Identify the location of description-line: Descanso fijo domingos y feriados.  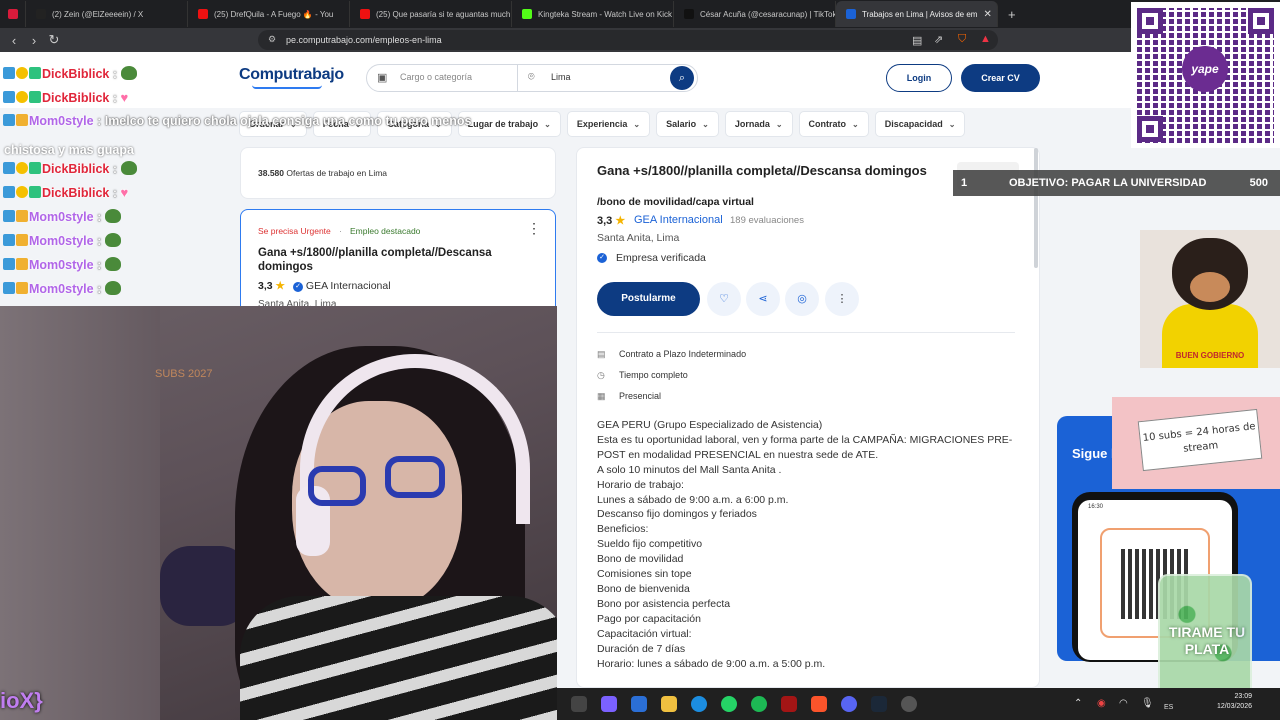
(677, 514).